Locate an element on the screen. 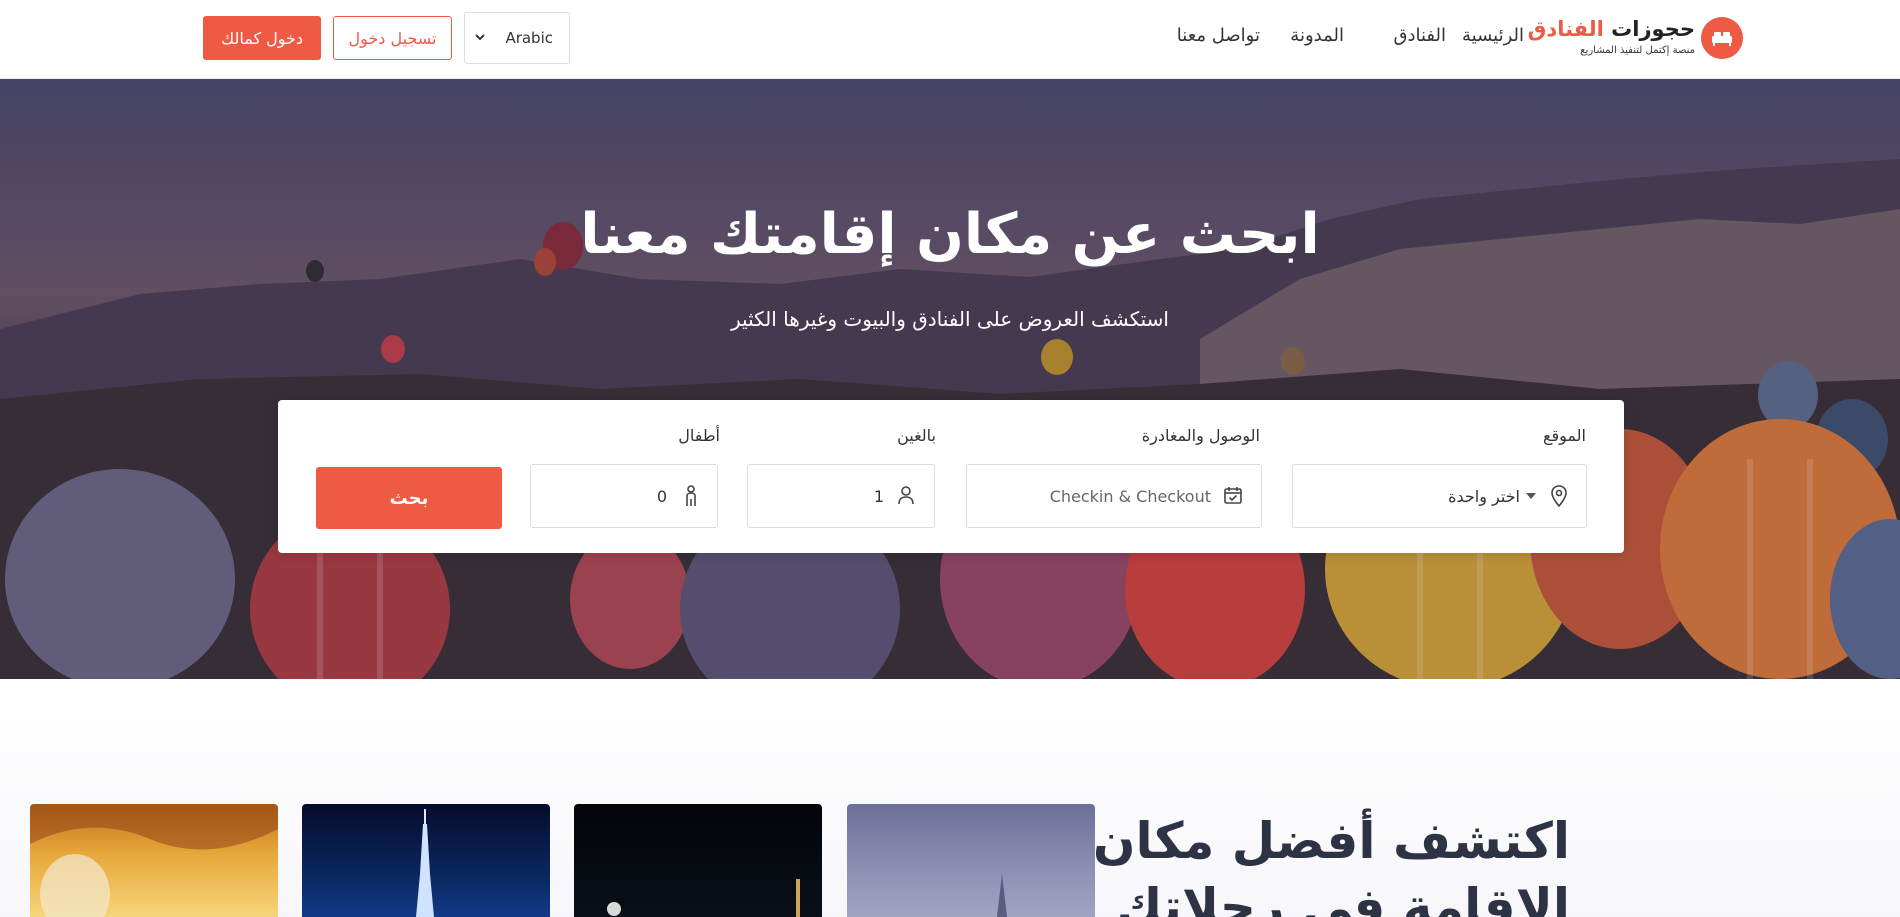 The width and height of the screenshot is (1900, 917). chevron-down-icon is located at coordinates (480, 39).